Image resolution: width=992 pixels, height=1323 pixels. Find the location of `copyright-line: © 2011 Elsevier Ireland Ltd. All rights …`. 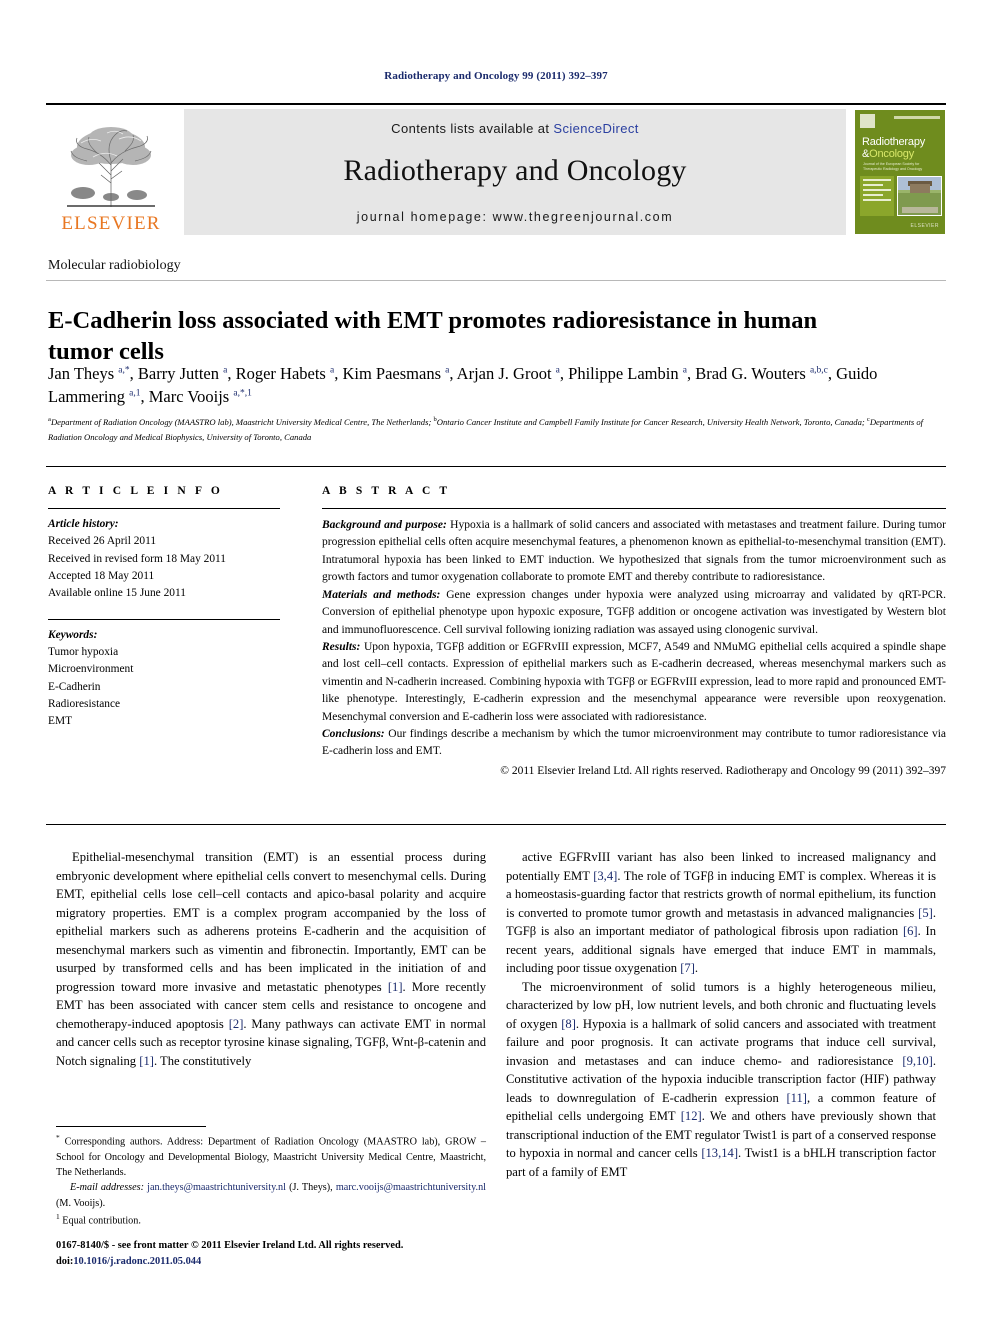

copyright-line: © 2011 Elsevier Ireland Ltd. All rights … is located at coordinates (723, 770).